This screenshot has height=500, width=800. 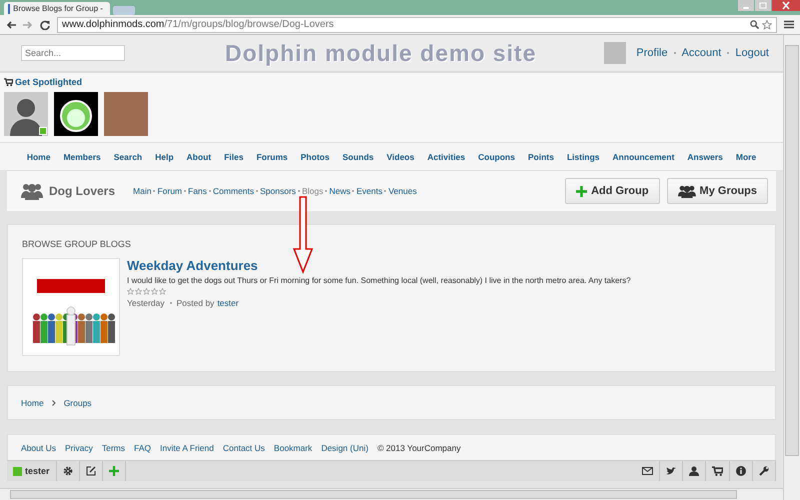 What do you see at coordinates (38, 157) in the screenshot?
I see `nav-link: Home` at bounding box center [38, 157].